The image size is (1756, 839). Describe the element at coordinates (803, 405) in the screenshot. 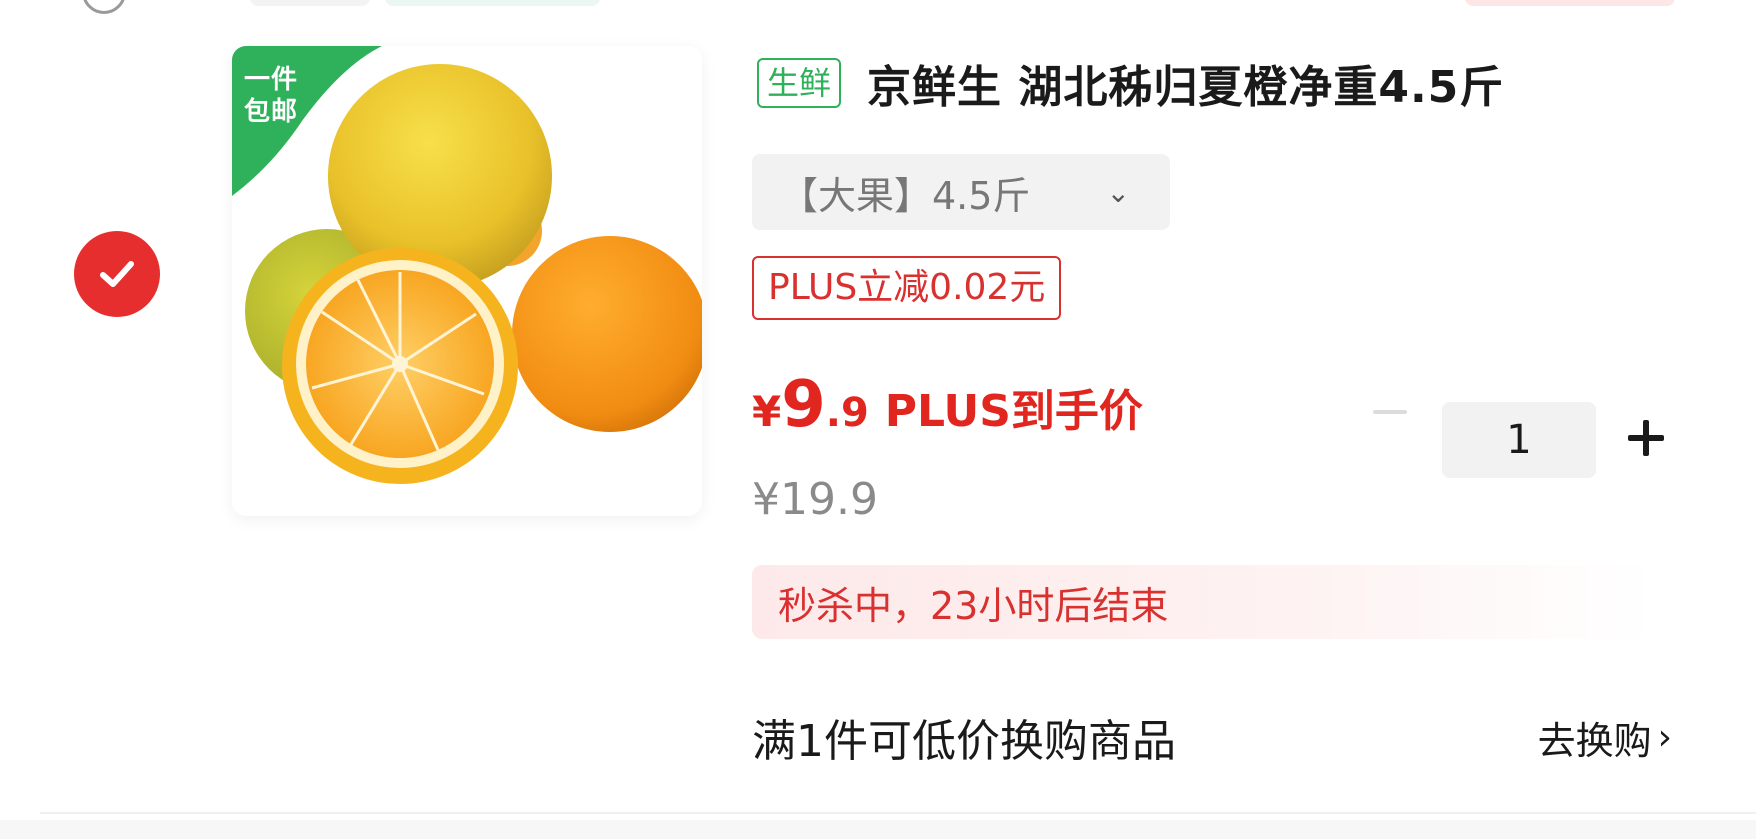

I see `price-integer: 9` at that location.